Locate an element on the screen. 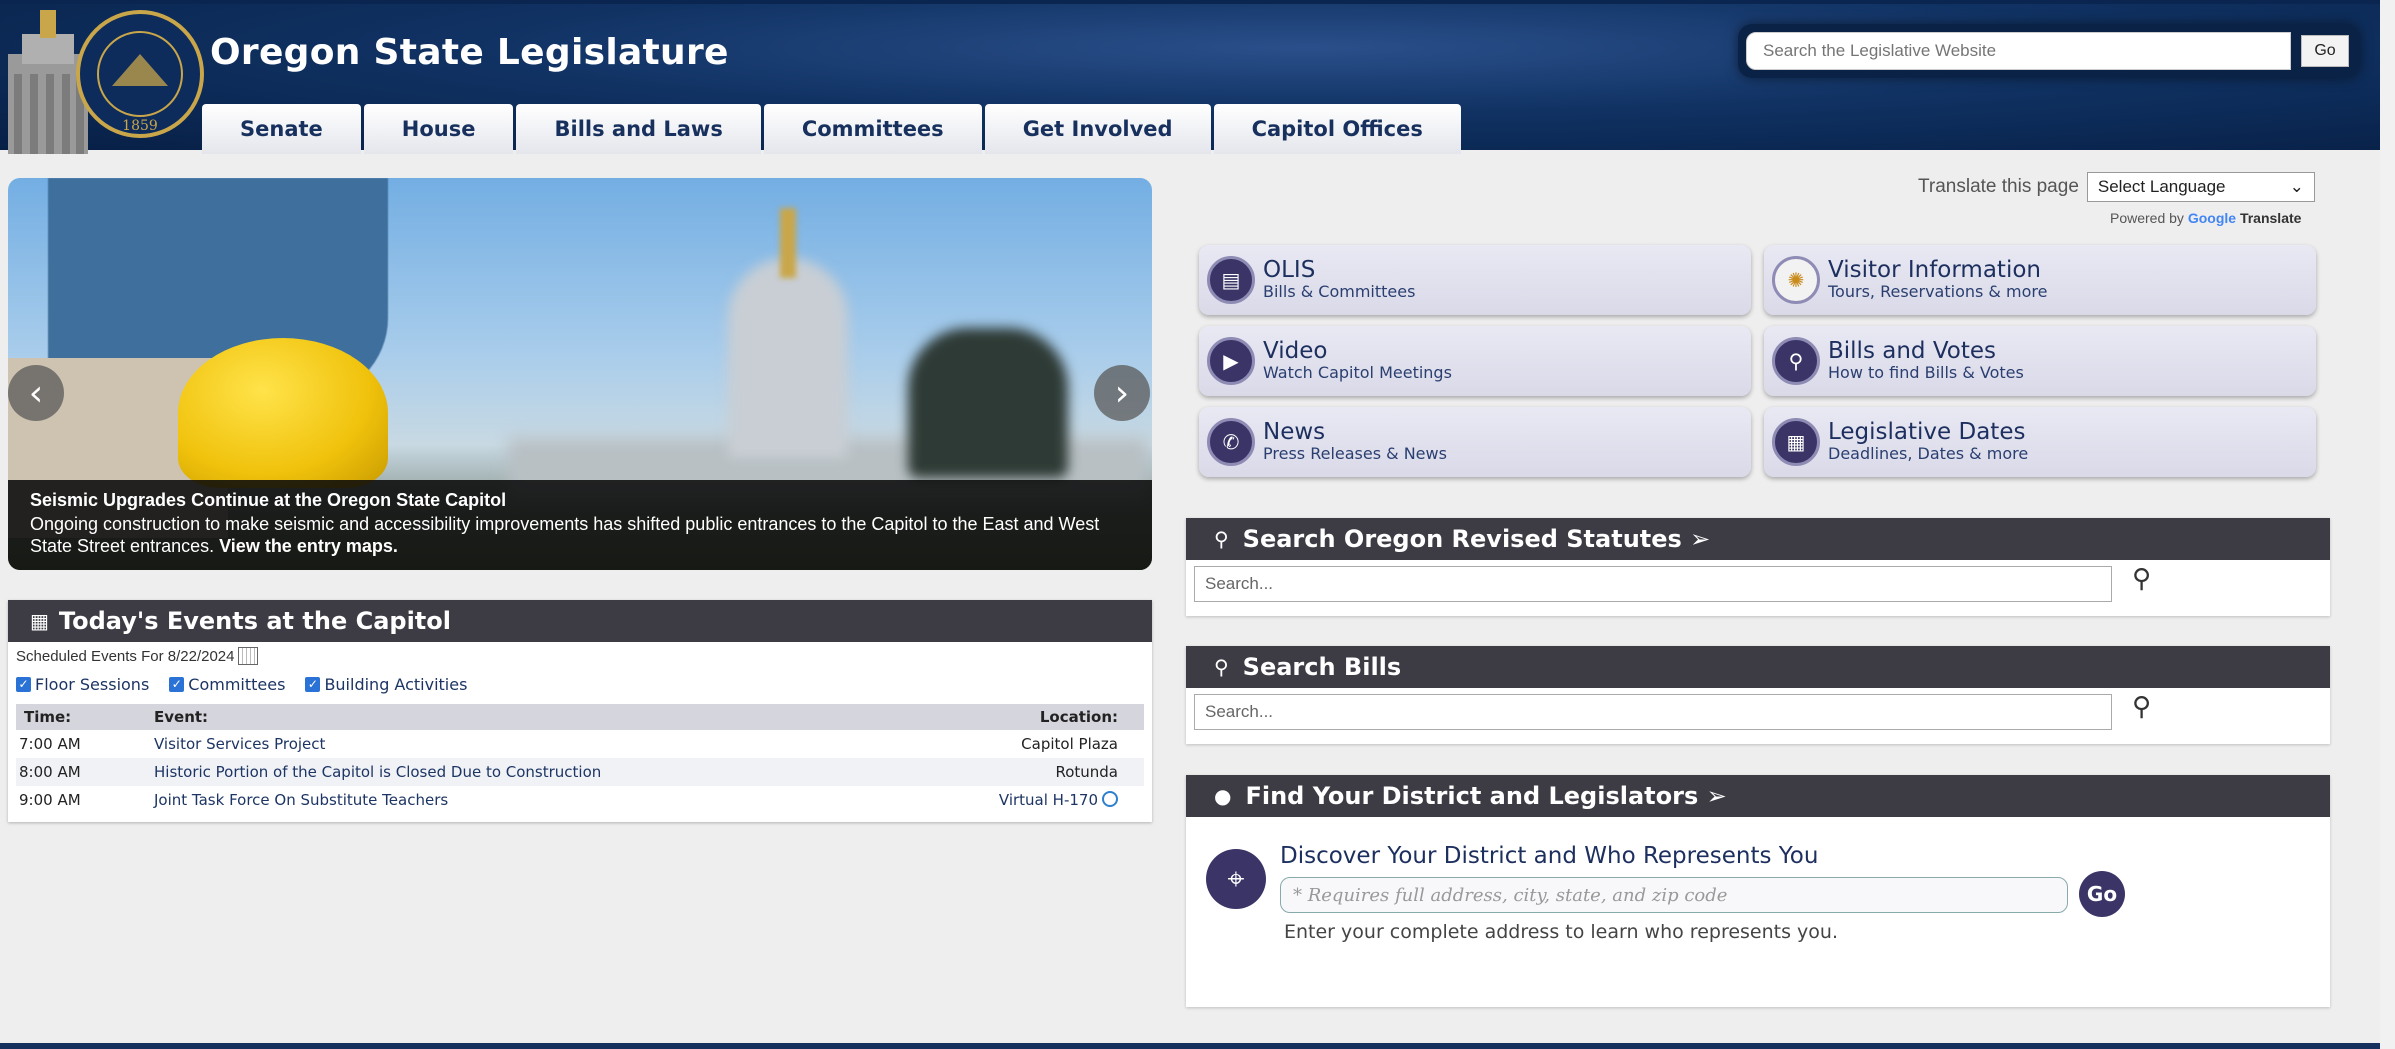 Image resolution: width=2395 pixels, height=1049 pixels. capitol-photo-pioneer is located at coordinates (788, 243).